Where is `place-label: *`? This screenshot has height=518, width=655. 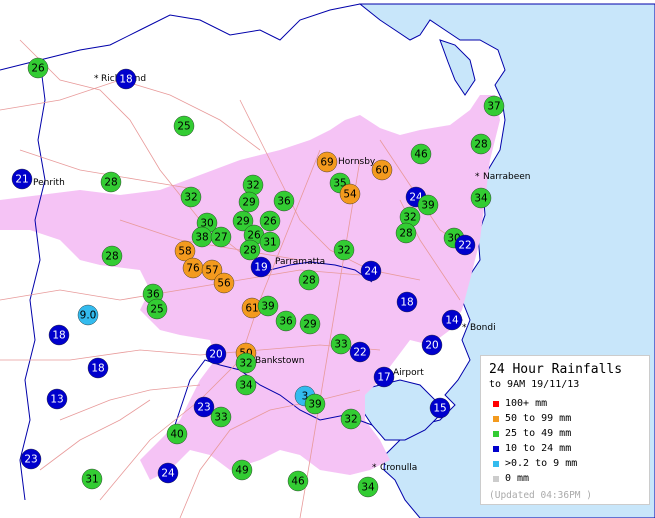 place-label: * is located at coordinates (477, 177).